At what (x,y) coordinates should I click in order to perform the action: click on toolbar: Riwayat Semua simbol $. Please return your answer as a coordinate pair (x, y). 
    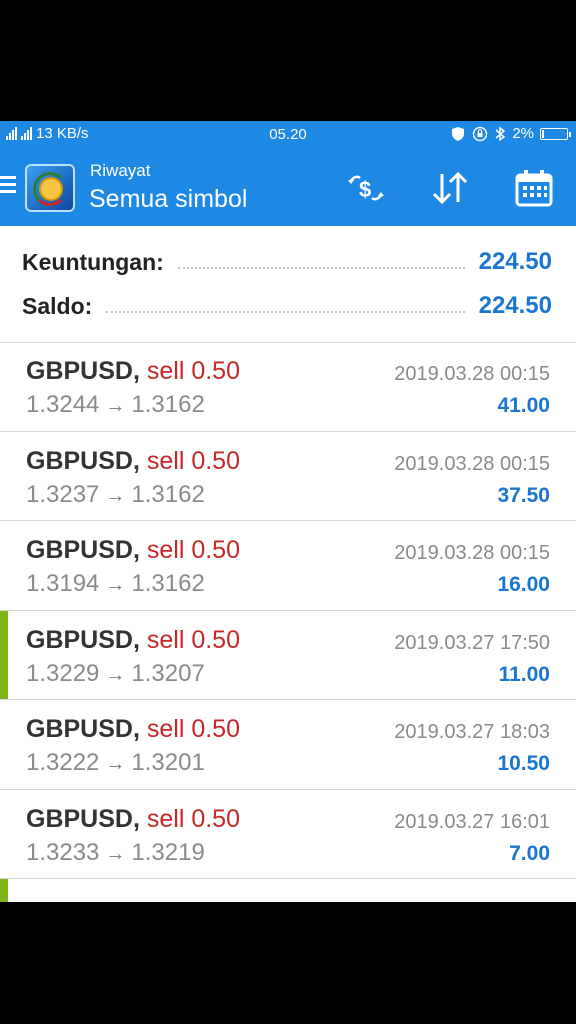
    Looking at the image, I should click on (288, 187).